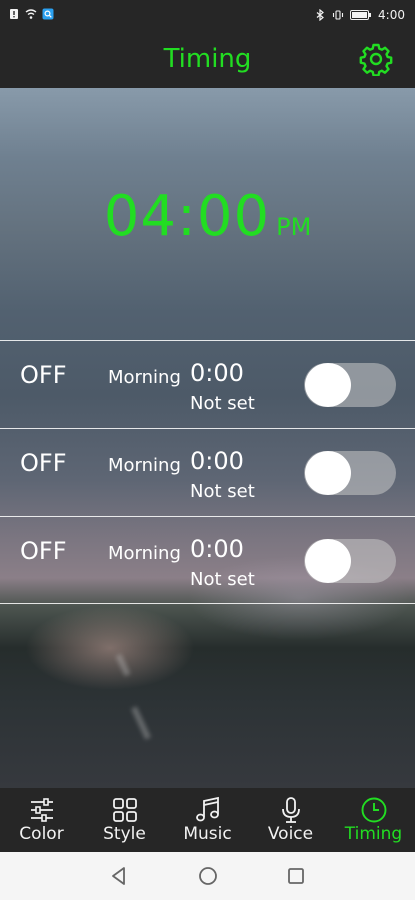  I want to click on current-time-display: 04:00 PM, so click(207, 216).